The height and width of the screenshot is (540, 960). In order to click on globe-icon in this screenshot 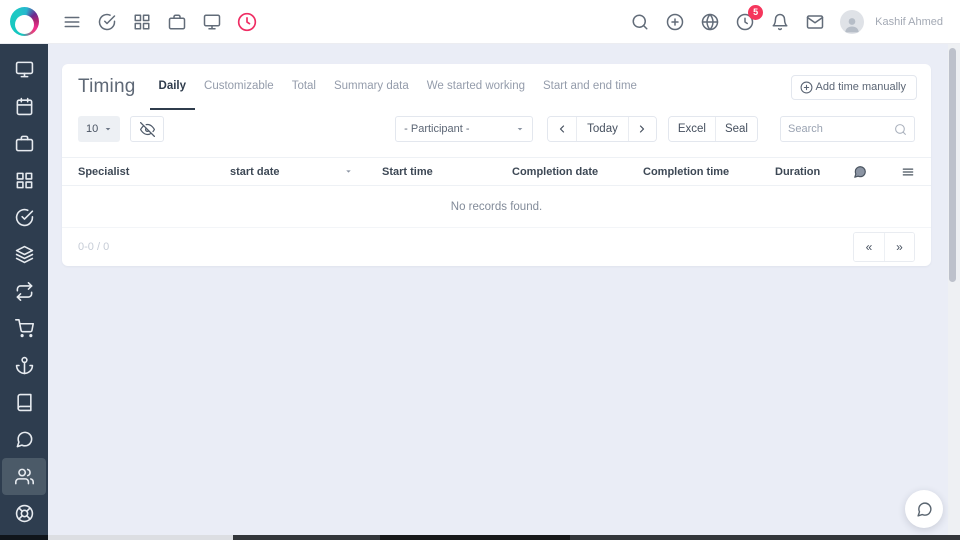, I will do `click(710, 21)`.